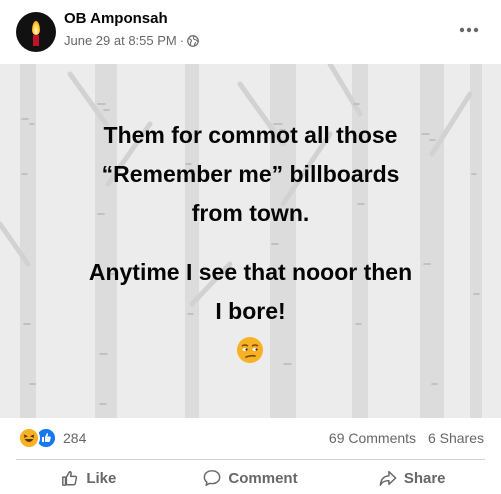 The height and width of the screenshot is (494, 501). I want to click on author-name: OB Amponsah, so click(116, 18).